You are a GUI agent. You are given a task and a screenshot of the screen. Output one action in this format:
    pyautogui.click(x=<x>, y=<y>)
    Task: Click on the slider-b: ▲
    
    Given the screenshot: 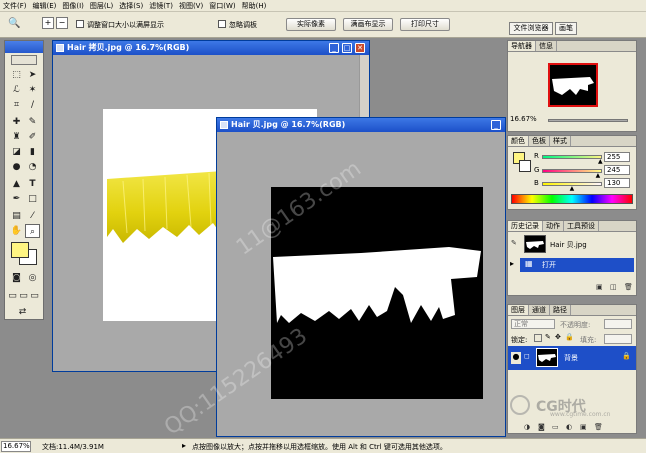 What is the action you would take?
    pyautogui.click(x=572, y=187)
    